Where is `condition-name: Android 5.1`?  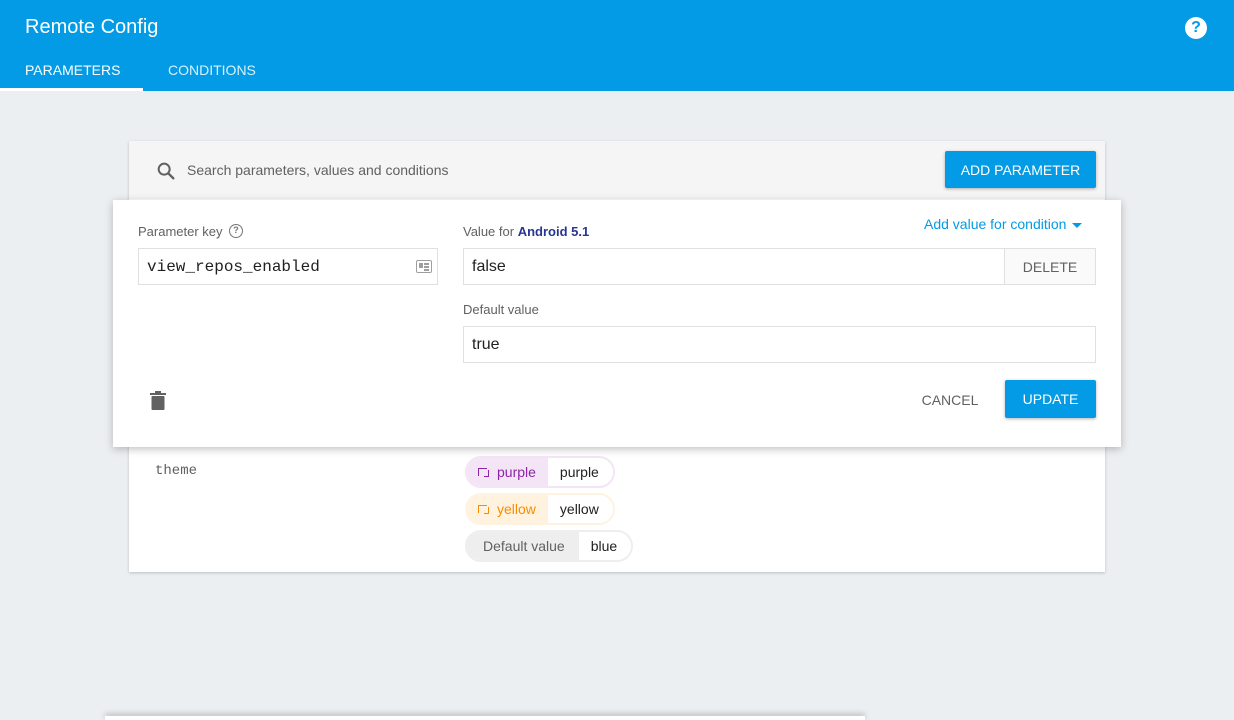 condition-name: Android 5.1 is located at coordinates (553, 231).